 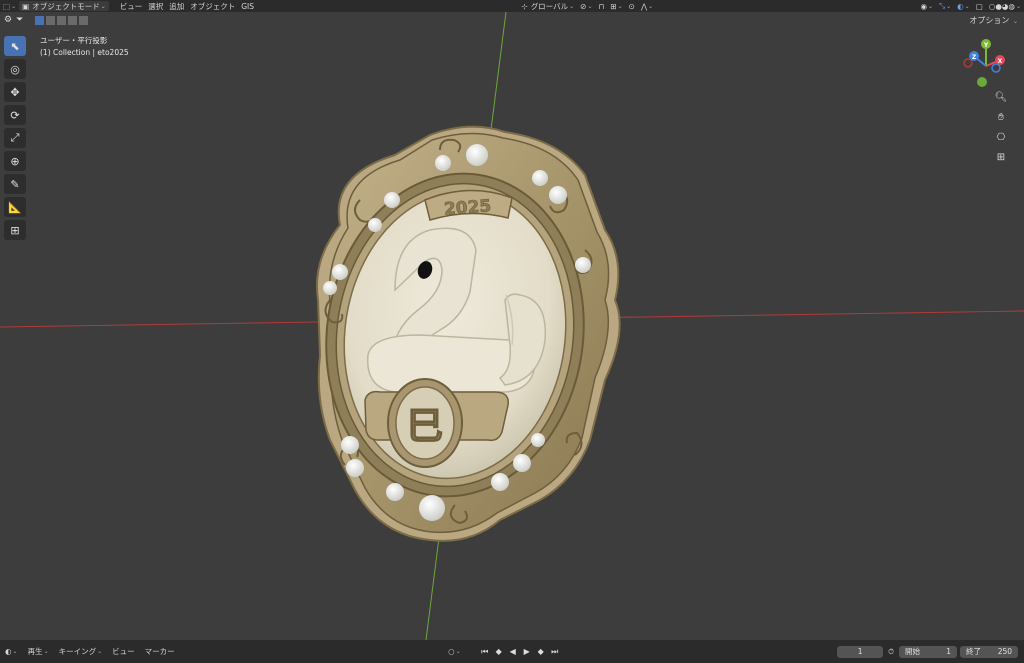 I want to click on proportional-edit-toggle: ⊙, so click(x=632, y=6).